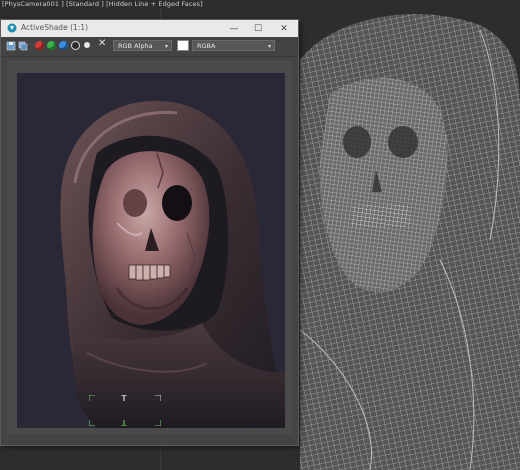 This screenshot has height=470, width=520. Describe the element at coordinates (233, 45) in the screenshot. I see `display-dropdown: RGBA ▾` at that location.